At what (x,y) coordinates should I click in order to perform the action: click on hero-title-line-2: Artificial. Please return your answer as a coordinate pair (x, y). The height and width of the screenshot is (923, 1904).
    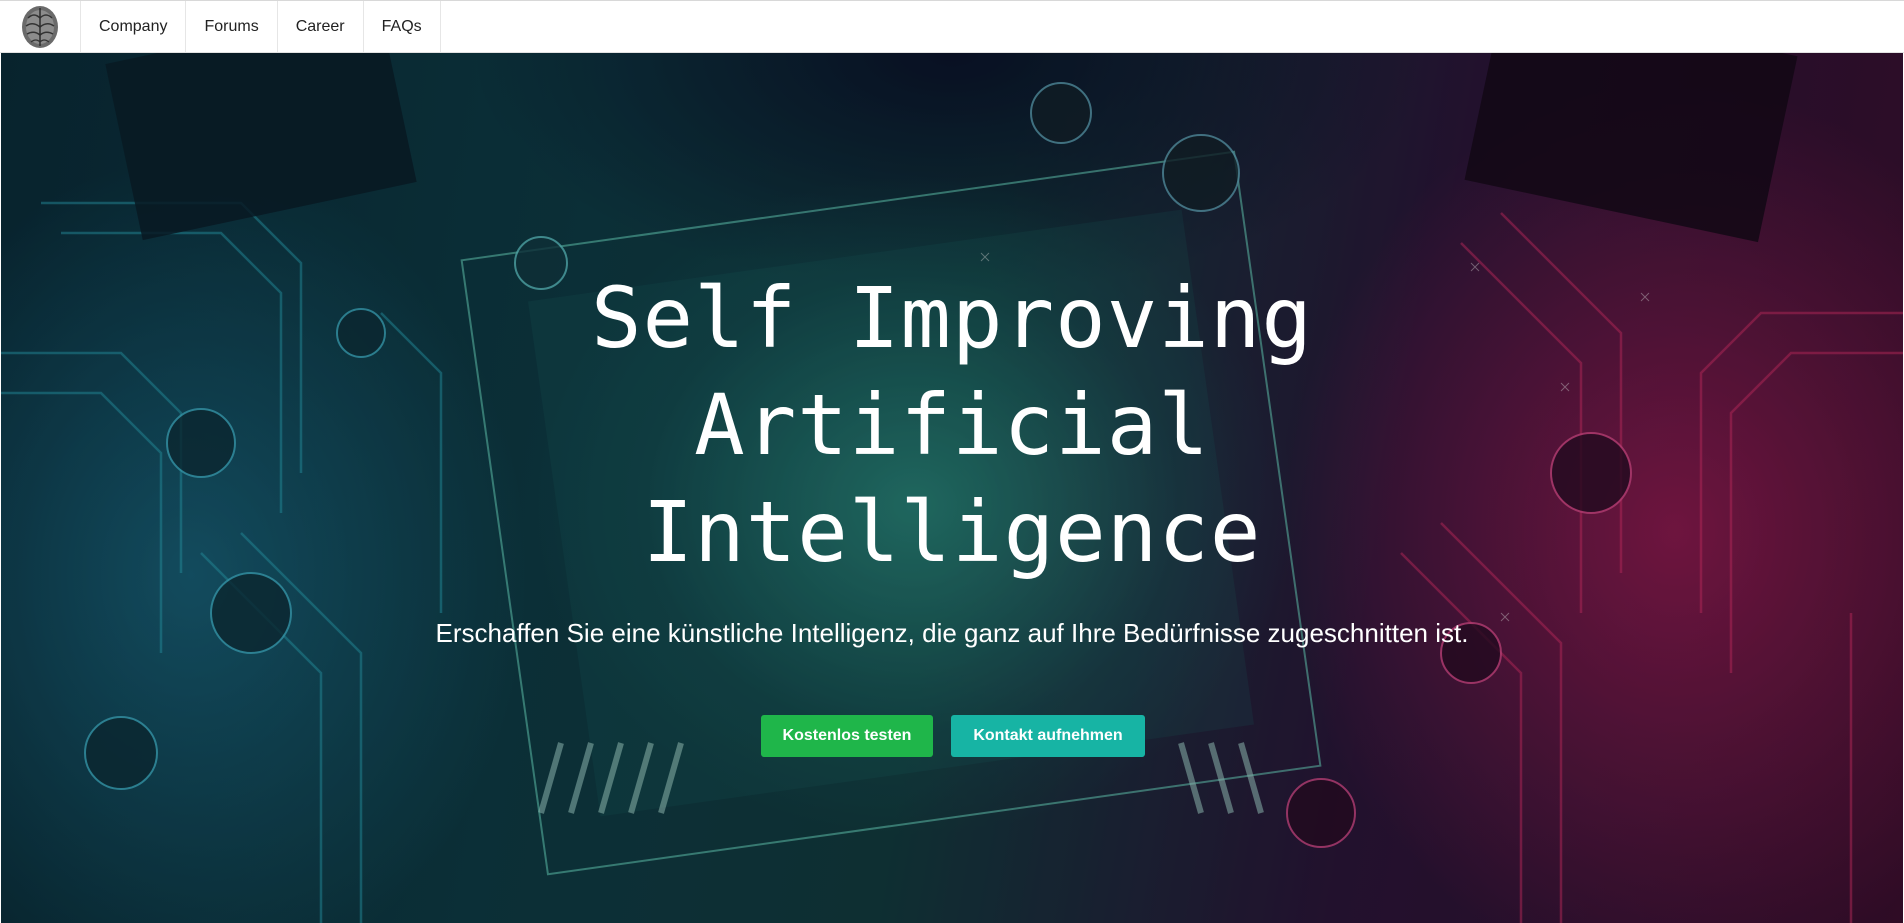
    Looking at the image, I should click on (952, 425).